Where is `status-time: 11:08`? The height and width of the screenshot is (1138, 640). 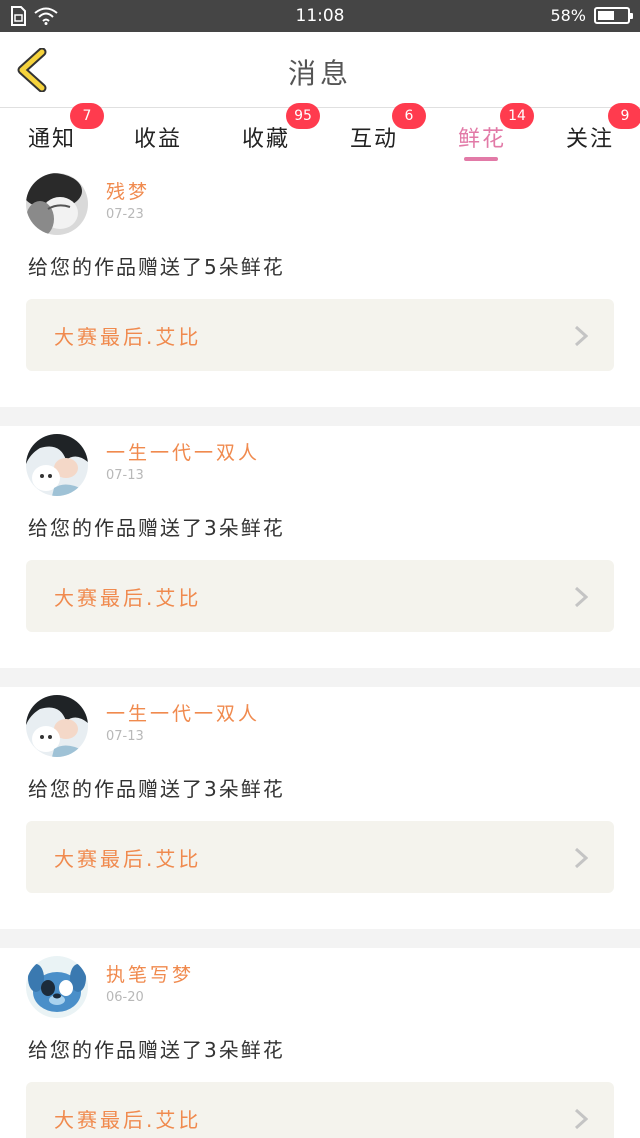 status-time: 11:08 is located at coordinates (320, 16).